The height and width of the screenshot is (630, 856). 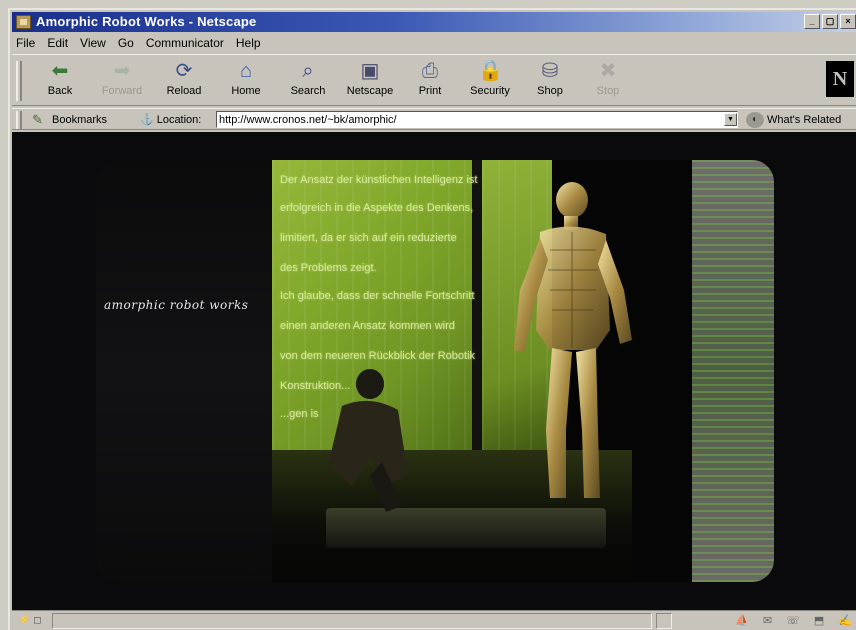 What do you see at coordinates (845, 621) in the screenshot?
I see `addressbook-icon: ✍` at bounding box center [845, 621].